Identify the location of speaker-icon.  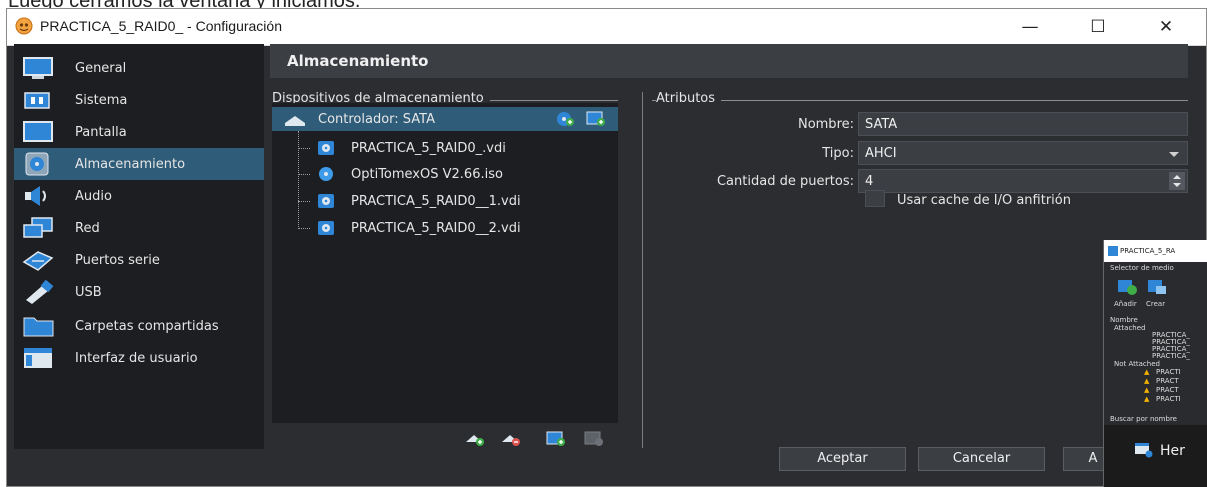
(35, 196).